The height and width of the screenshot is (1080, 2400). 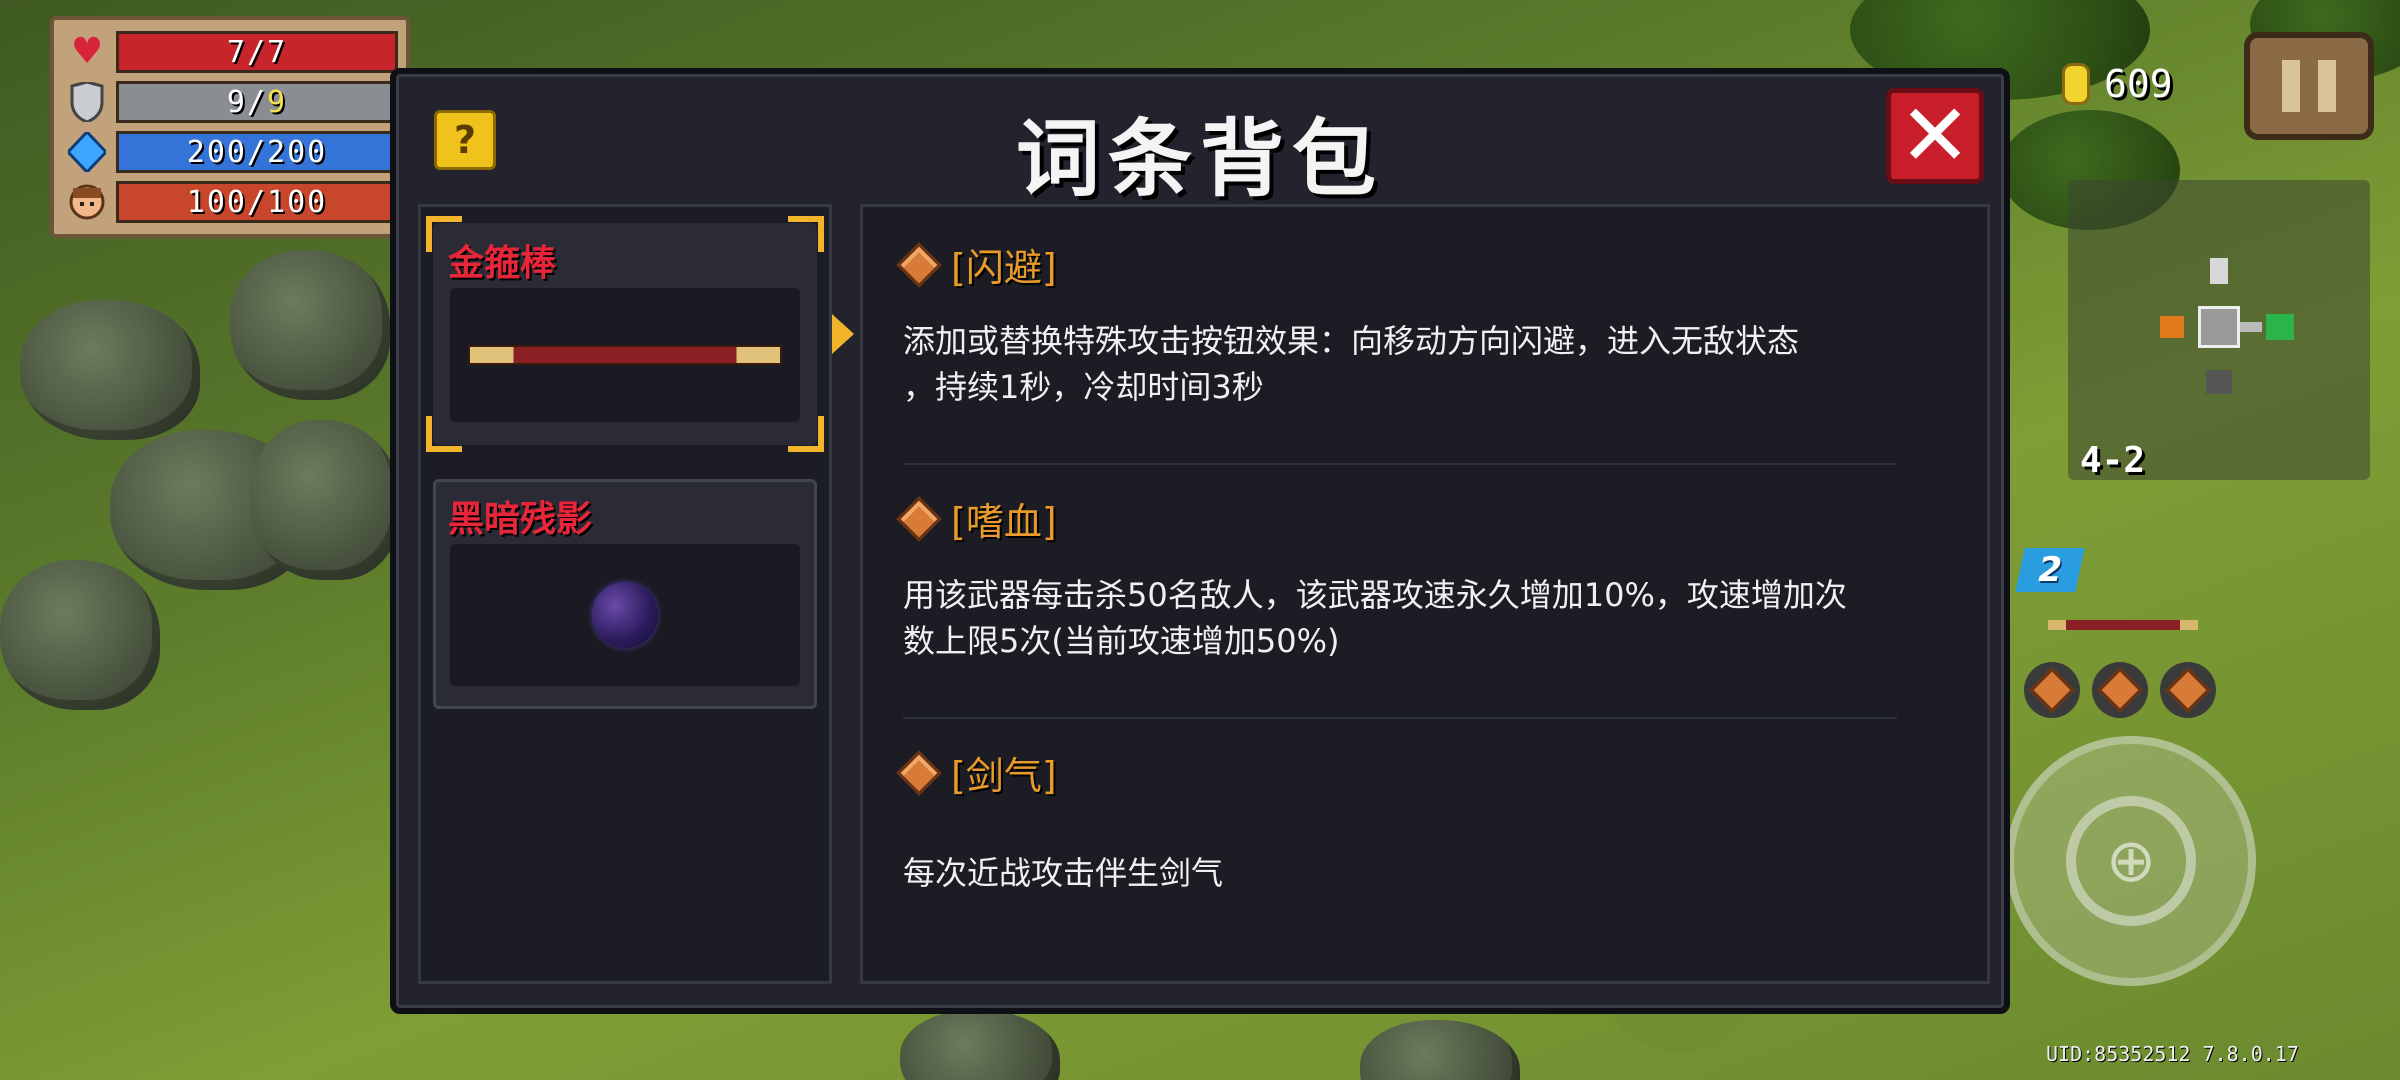 I want to click on equipped-weapon-icon, so click(x=2123, y=625).